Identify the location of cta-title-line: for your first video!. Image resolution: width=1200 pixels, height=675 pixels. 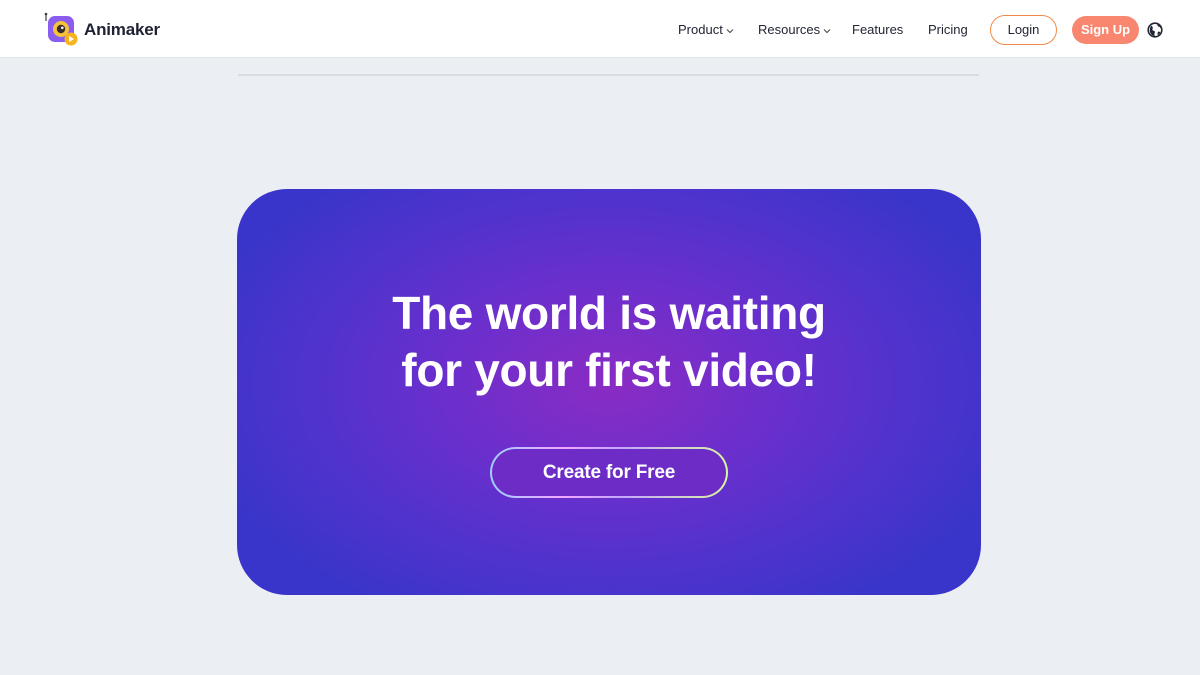
(609, 370).